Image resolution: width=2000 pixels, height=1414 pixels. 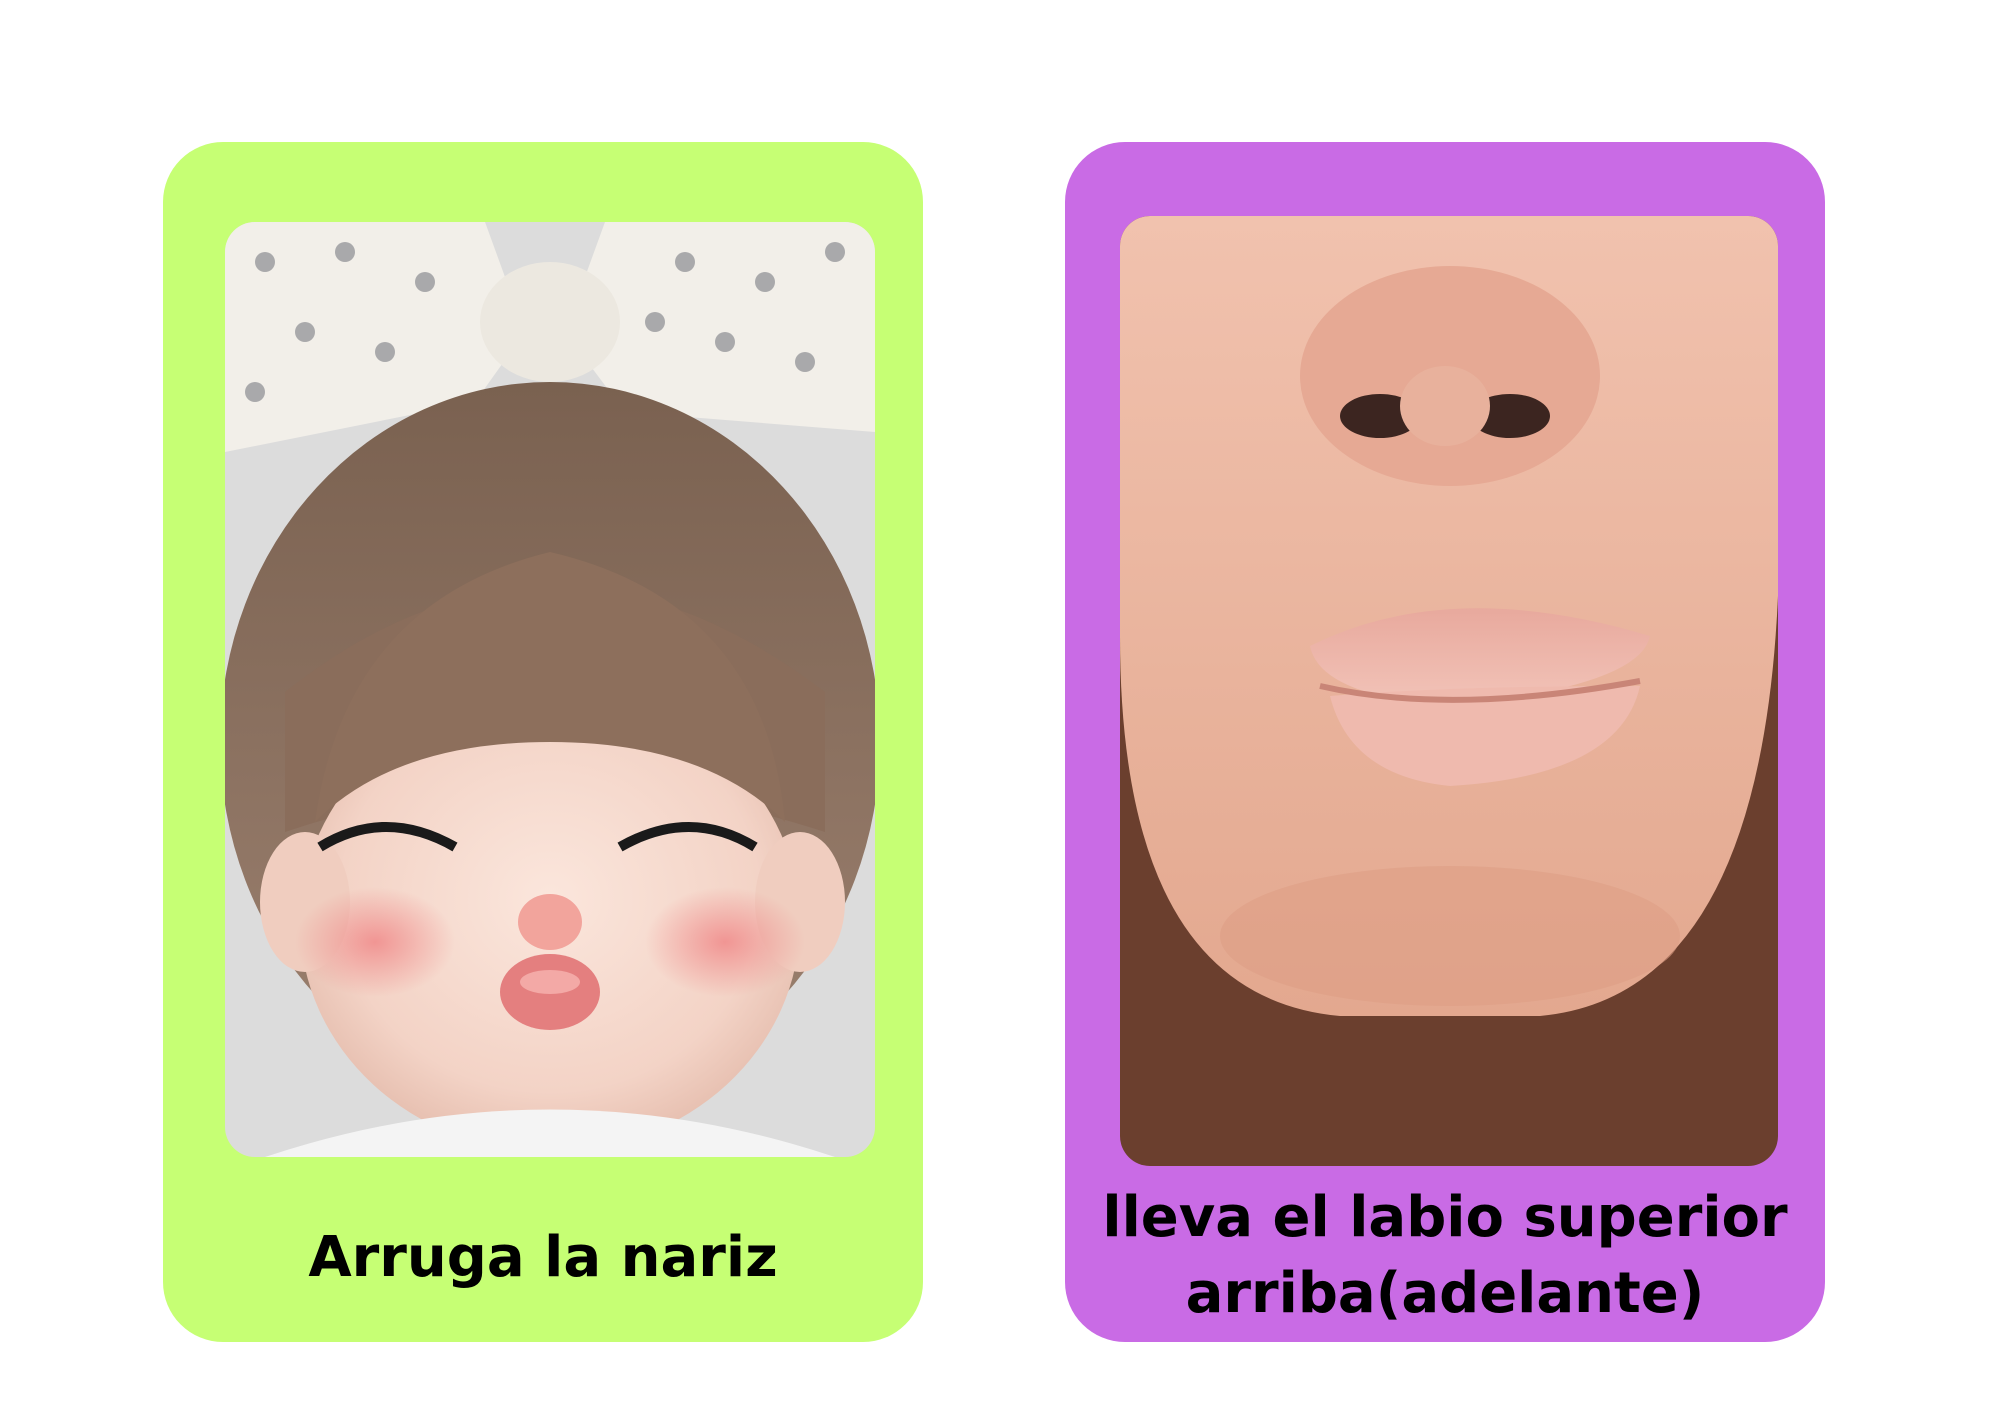 What do you see at coordinates (1445, 1293) in the screenshot?
I see `caption-line-2: arriba(adelante)` at bounding box center [1445, 1293].